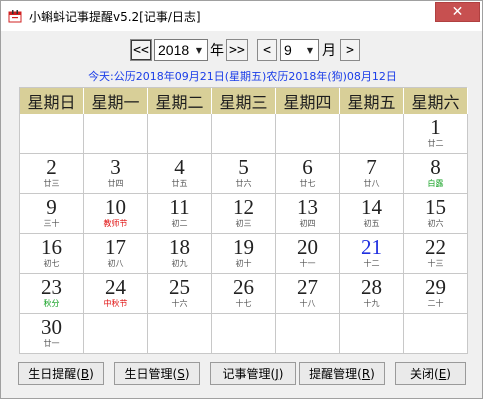 Image resolution: width=483 pixels, height=399 pixels. What do you see at coordinates (51, 183) in the screenshot?
I see `lunar-date: 廿三` at bounding box center [51, 183].